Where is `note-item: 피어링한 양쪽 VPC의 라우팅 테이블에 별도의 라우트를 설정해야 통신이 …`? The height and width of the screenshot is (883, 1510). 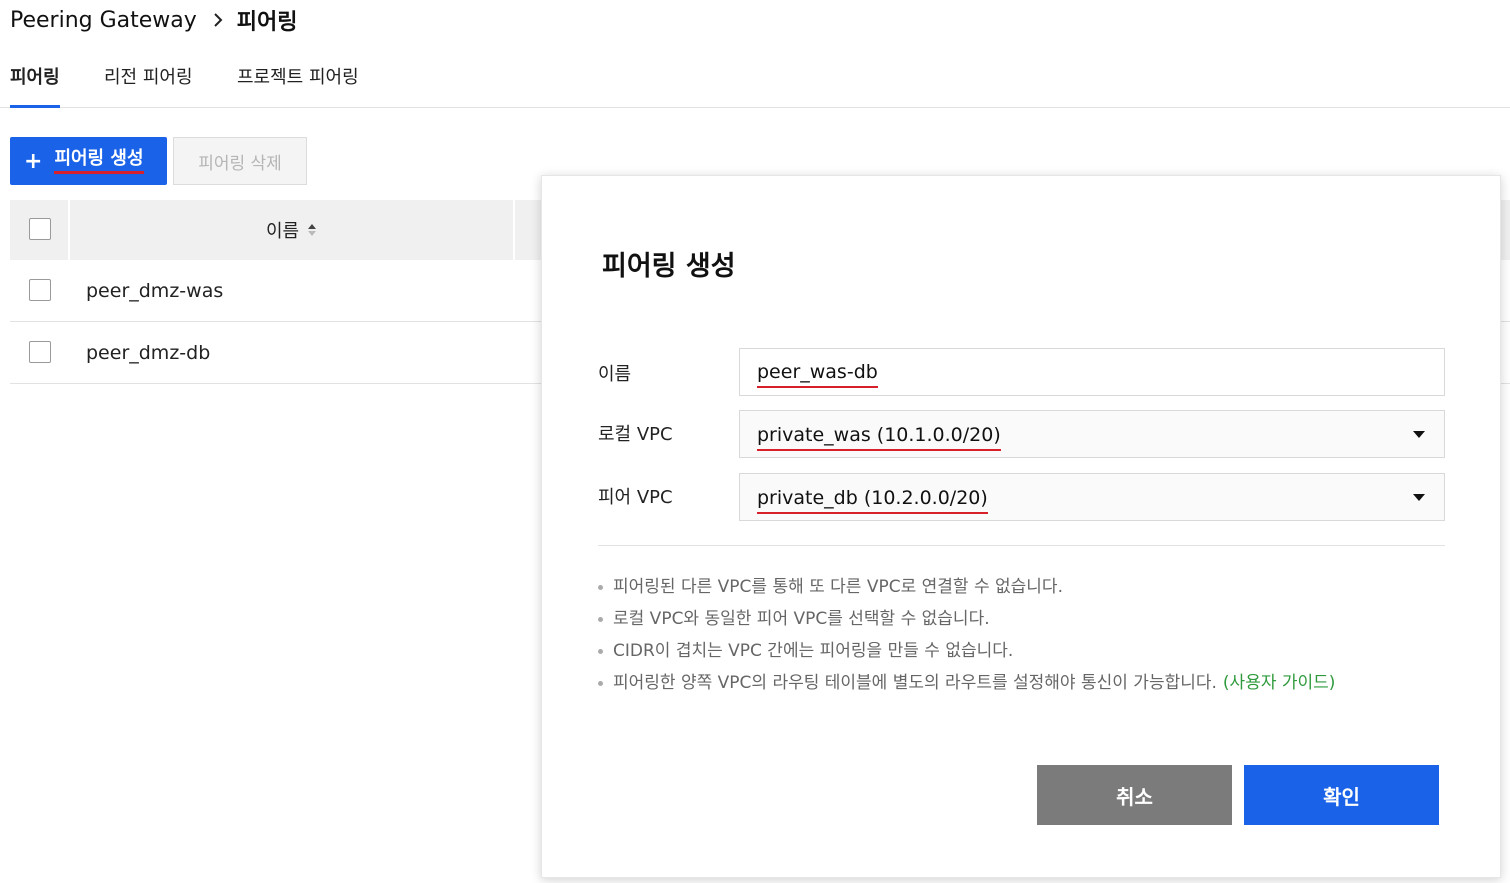
note-item: 피어링한 양쪽 VPC의 라우팅 테이블에 별도의 라우트를 설정해야 통신이 … is located at coordinates (966, 683).